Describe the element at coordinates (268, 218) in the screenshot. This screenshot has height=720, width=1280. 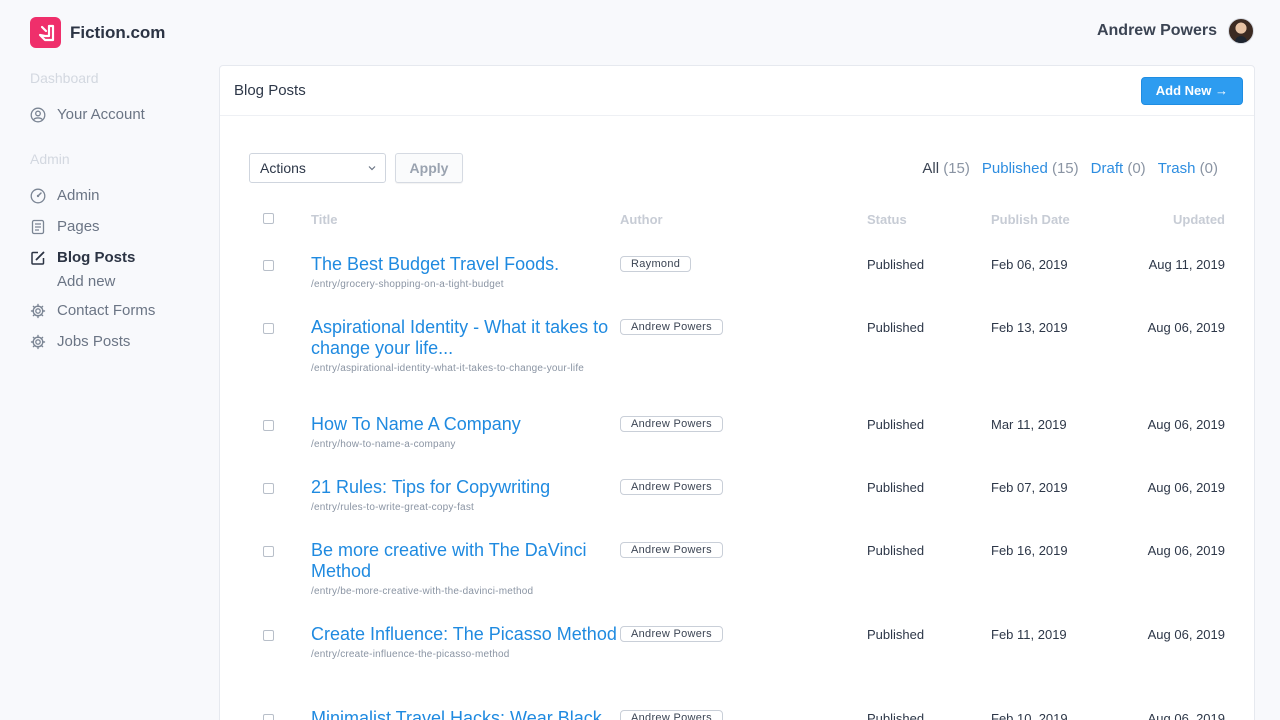
I see `select-all-checkbox` at that location.